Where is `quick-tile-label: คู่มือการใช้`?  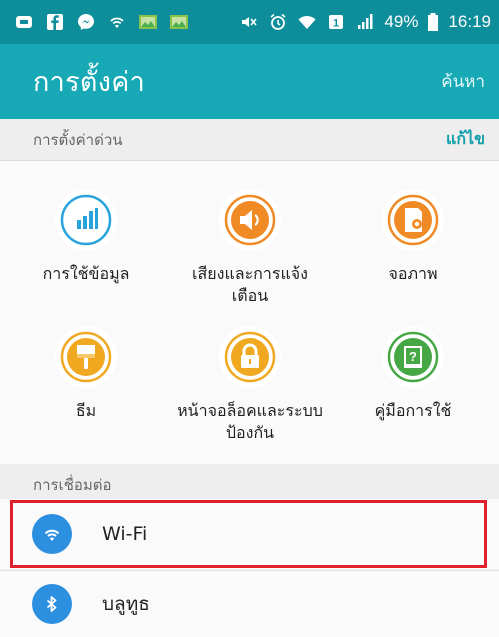 quick-tile-label: คู่มือการใช้ is located at coordinates (413, 410).